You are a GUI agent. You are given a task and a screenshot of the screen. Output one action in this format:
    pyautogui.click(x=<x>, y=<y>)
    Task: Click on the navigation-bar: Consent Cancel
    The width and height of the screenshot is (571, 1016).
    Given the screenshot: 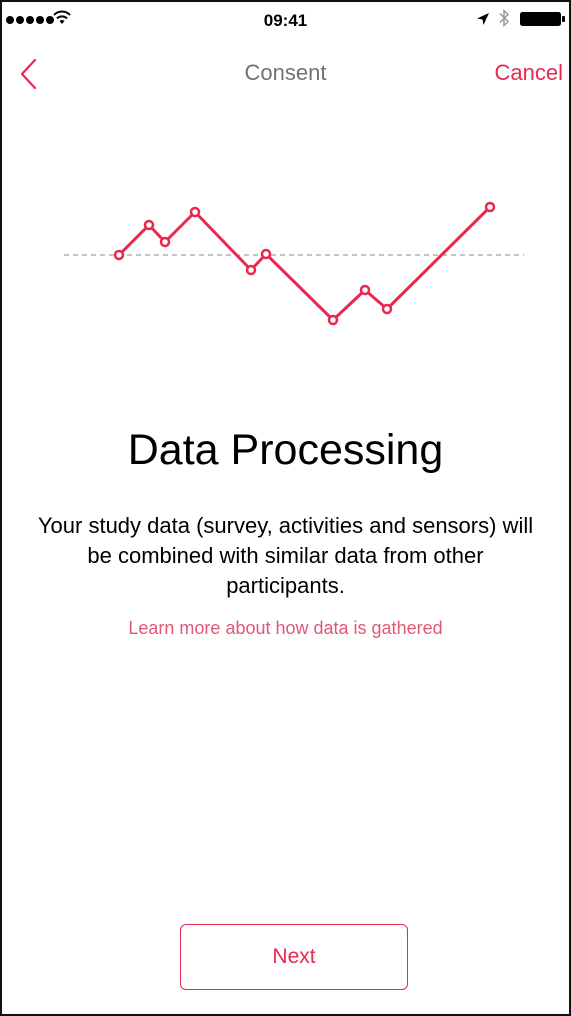 What is the action you would take?
    pyautogui.click(x=285, y=73)
    